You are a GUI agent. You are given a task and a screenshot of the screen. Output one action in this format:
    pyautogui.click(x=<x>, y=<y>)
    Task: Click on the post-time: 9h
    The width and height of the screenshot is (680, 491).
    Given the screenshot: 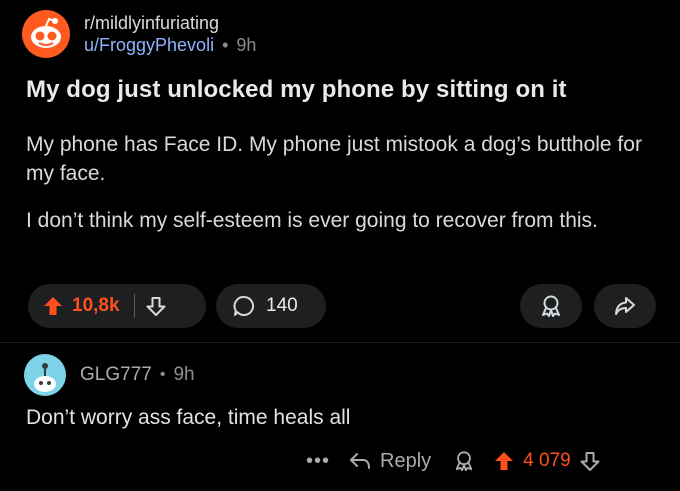 What is the action you would take?
    pyautogui.click(x=246, y=45)
    